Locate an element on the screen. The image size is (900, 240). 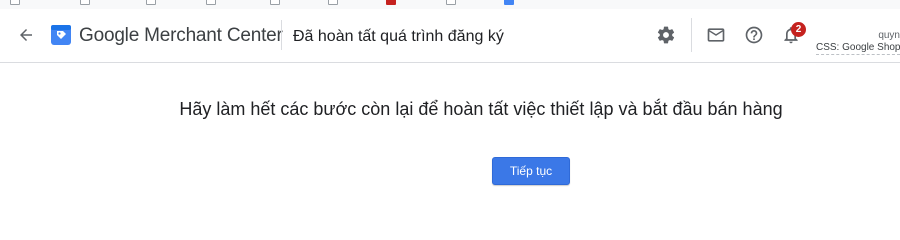
settings-button is located at coordinates (666, 35).